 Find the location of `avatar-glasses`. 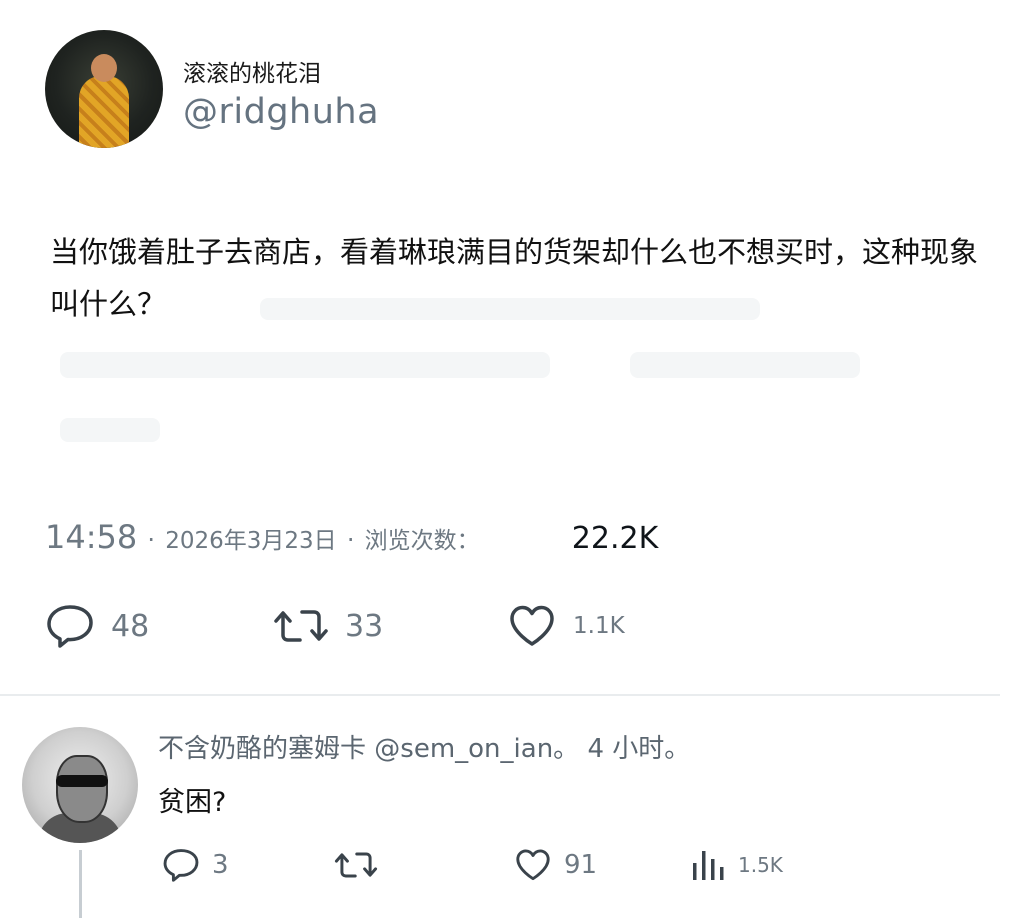

avatar-glasses is located at coordinates (82, 781).